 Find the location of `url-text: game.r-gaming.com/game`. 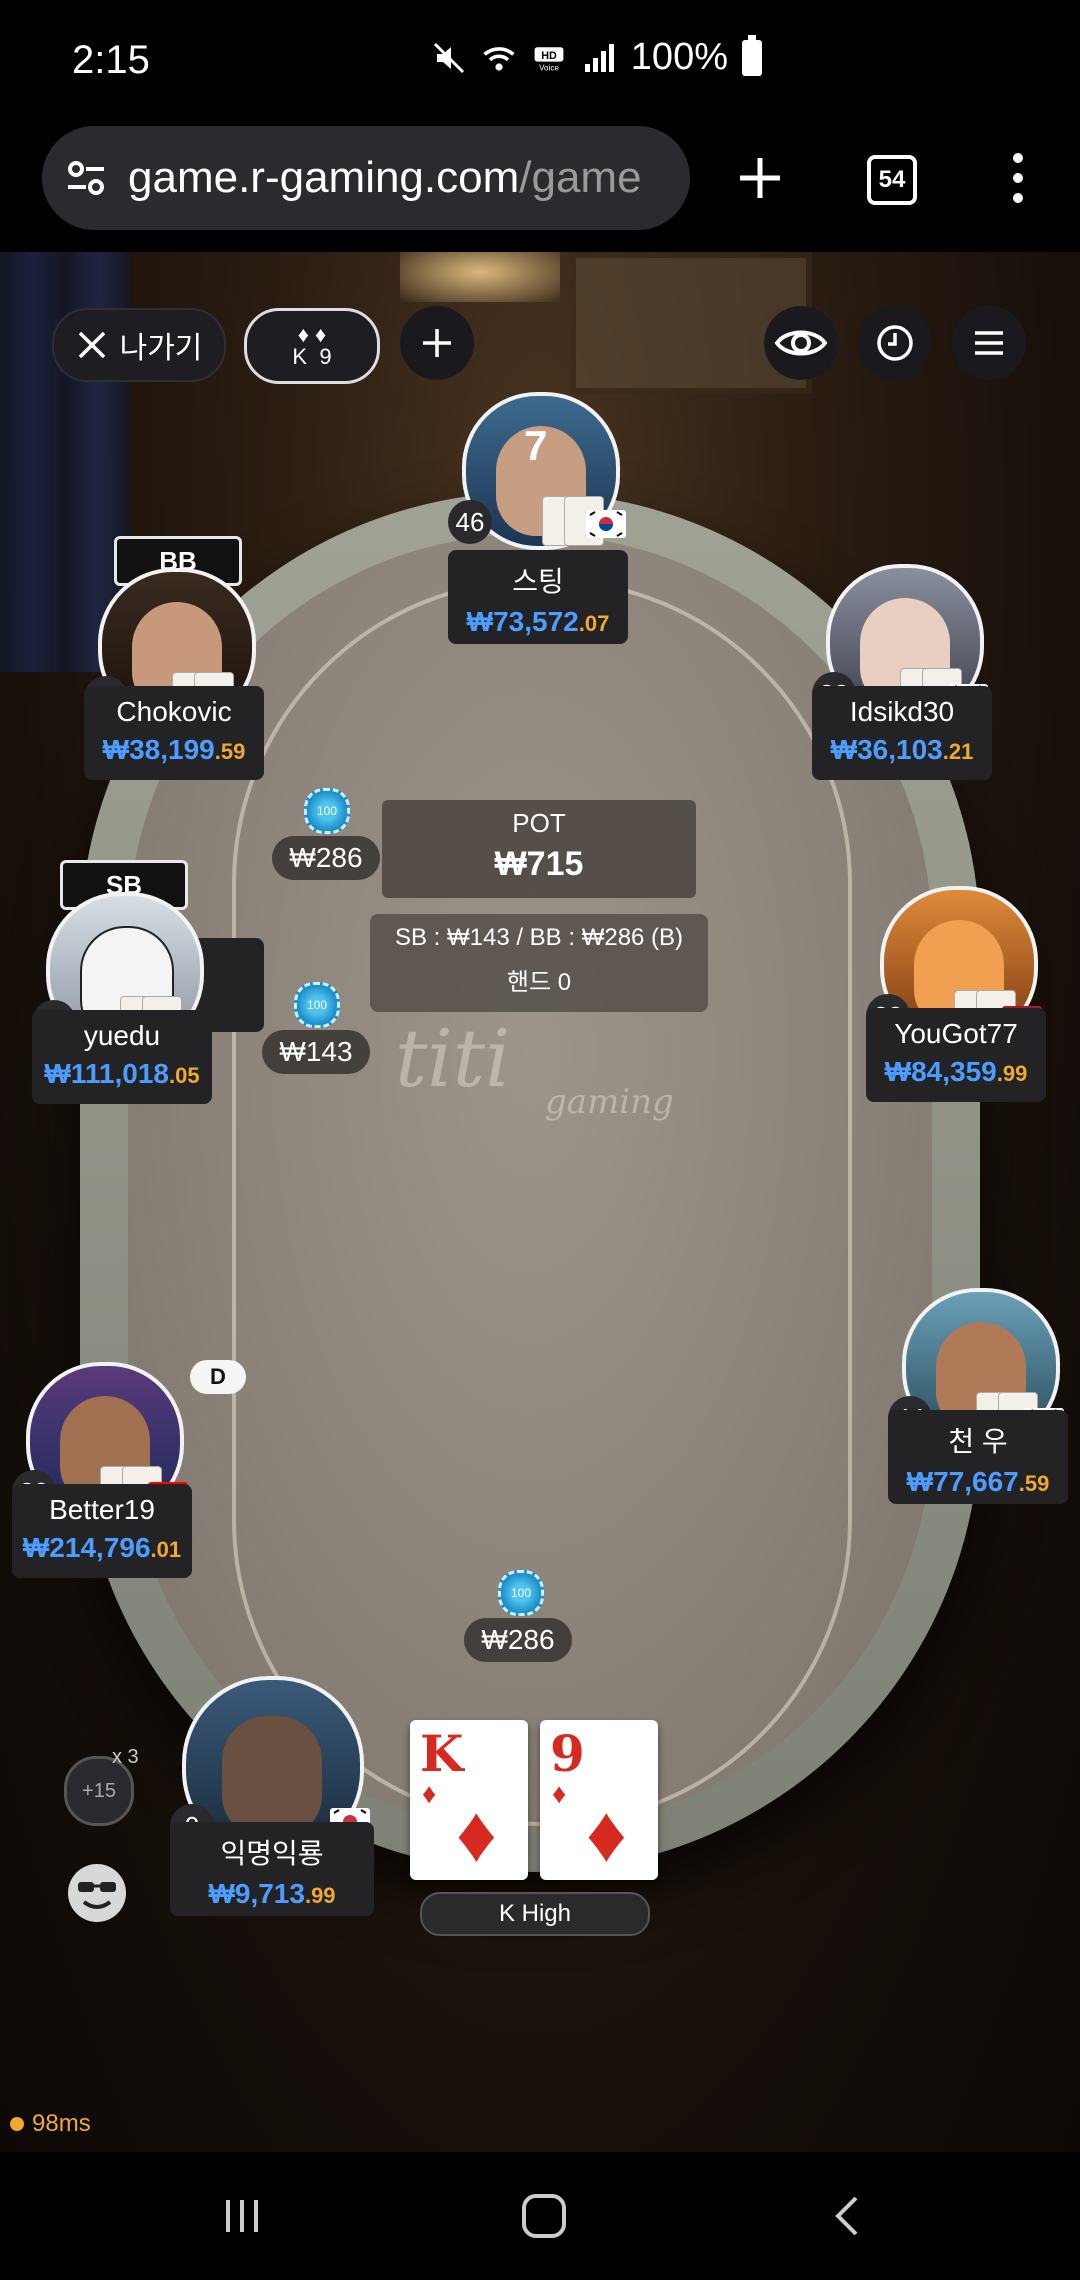

url-text: game.r-gaming.com/game is located at coordinates (385, 178).